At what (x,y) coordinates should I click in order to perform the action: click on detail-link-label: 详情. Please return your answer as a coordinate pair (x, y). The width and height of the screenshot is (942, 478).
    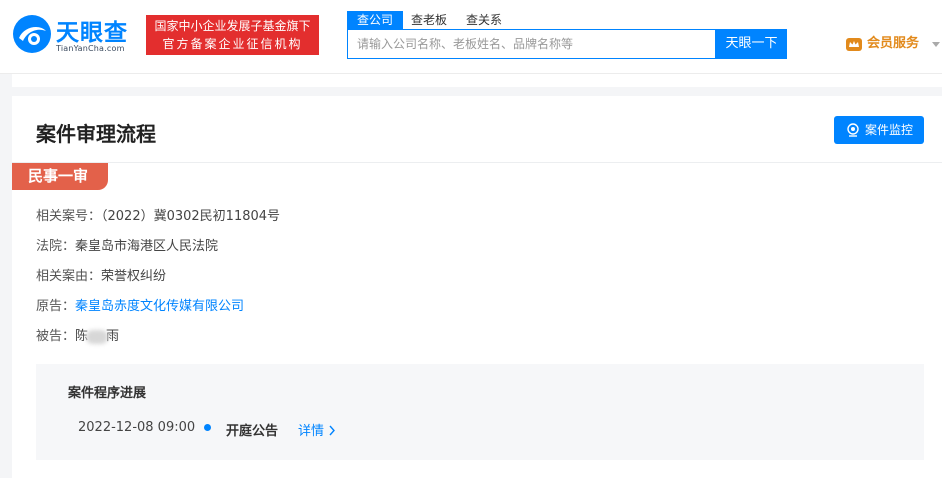
    Looking at the image, I should click on (311, 431).